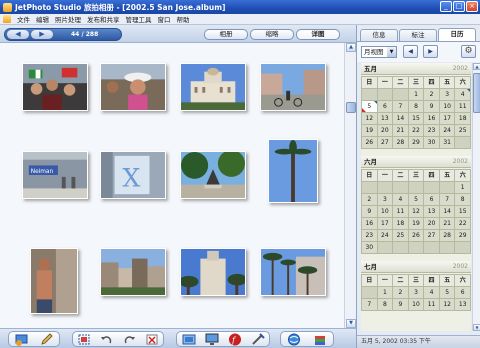 This screenshot has height=348, width=480. What do you see at coordinates (139, 19) in the screenshot?
I see `menu-manage-tools: 管理工具` at bounding box center [139, 19].